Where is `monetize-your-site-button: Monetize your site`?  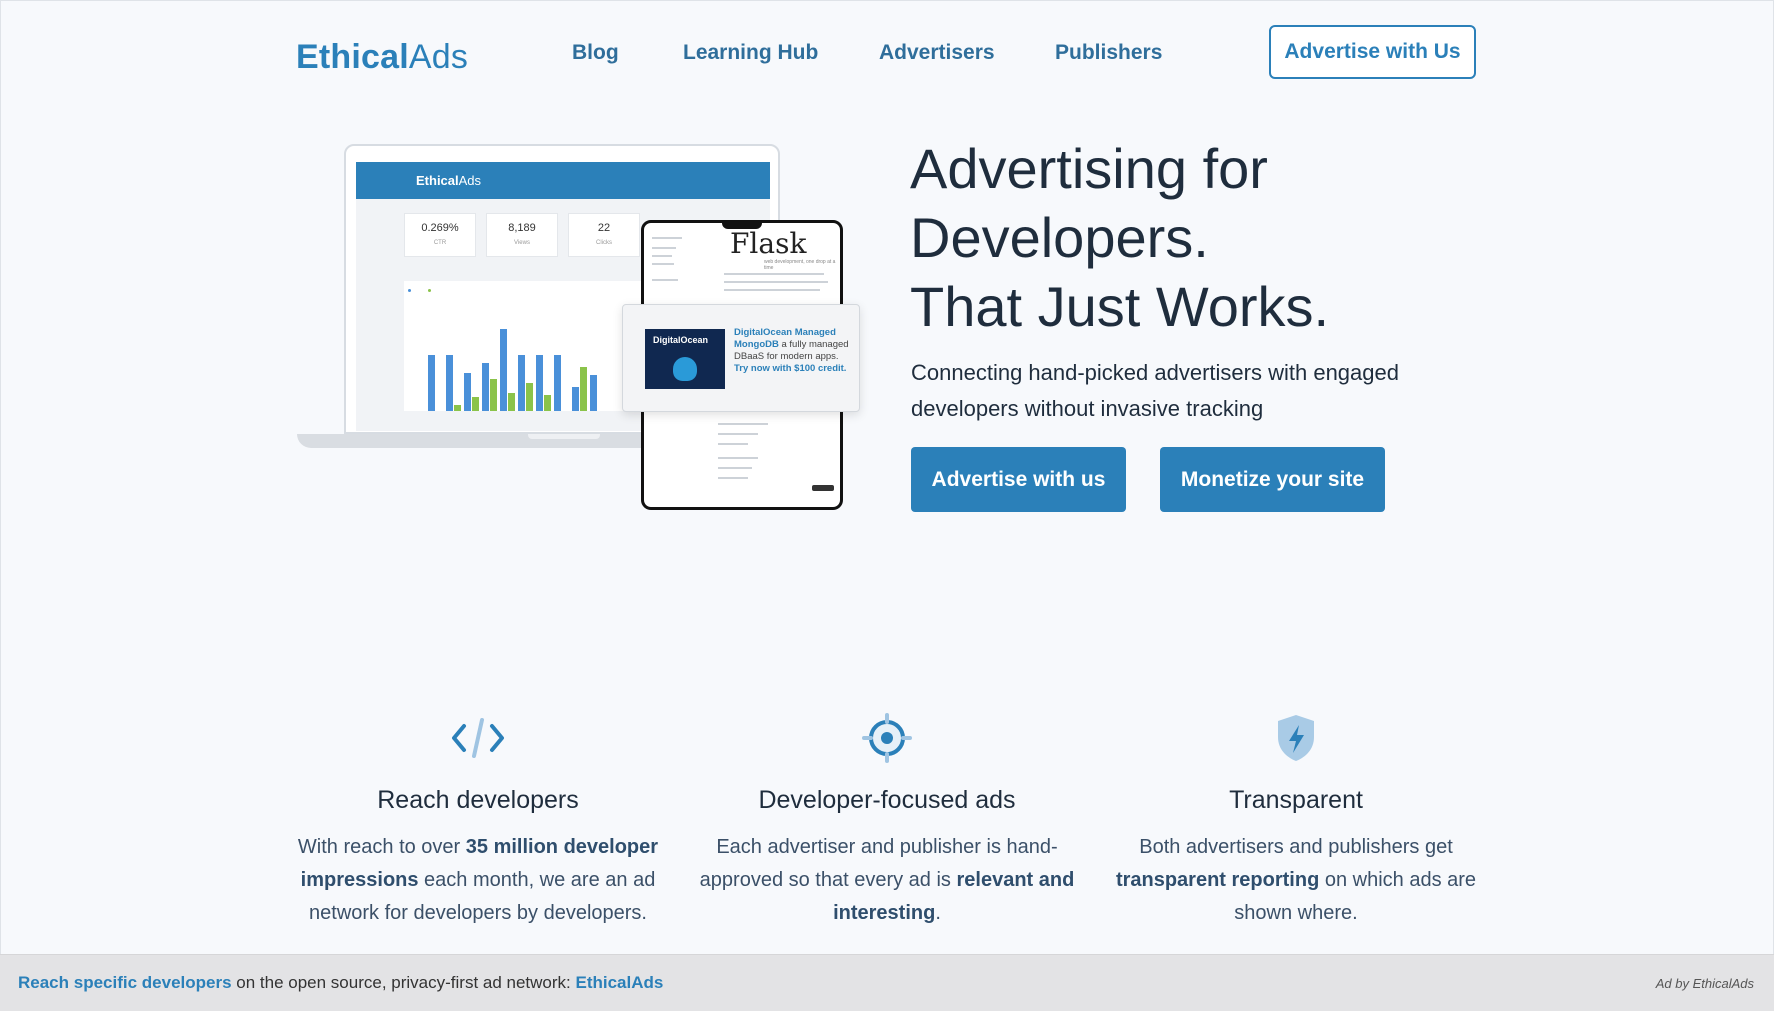
monetize-your-site-button: Monetize your site is located at coordinates (1272, 479).